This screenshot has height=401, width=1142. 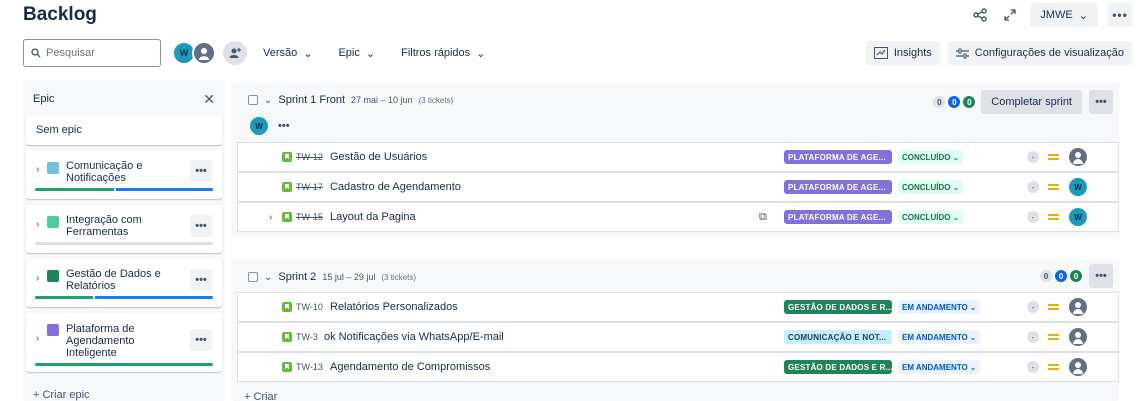 What do you see at coordinates (309, 307) in the screenshot?
I see `issue-key: TW-10` at bounding box center [309, 307].